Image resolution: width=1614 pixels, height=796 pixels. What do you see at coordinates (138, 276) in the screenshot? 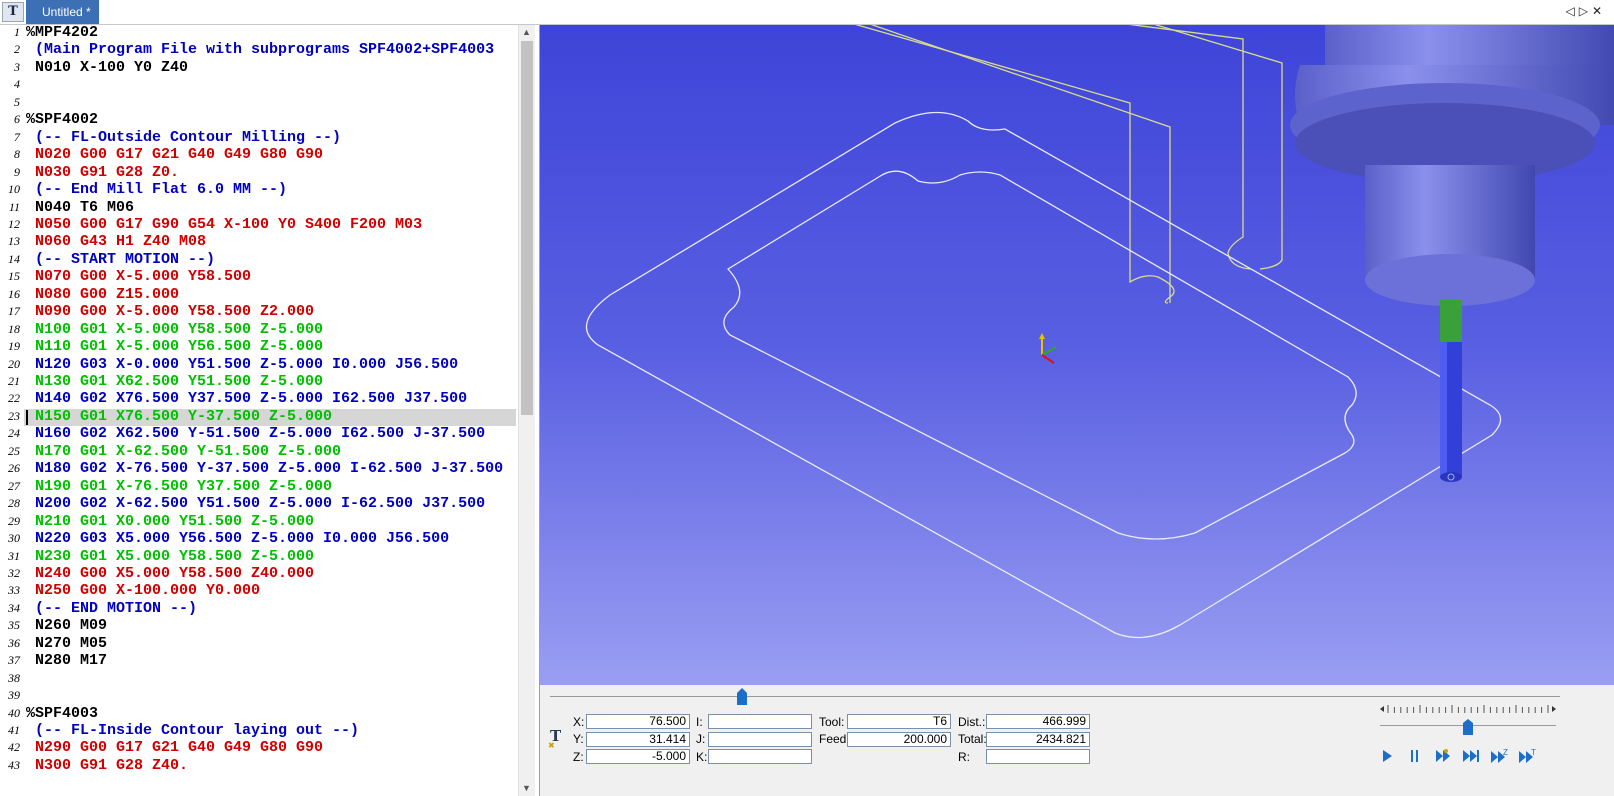
I see `code-line: N070 G00 X-5.000 Y58.500` at bounding box center [138, 276].